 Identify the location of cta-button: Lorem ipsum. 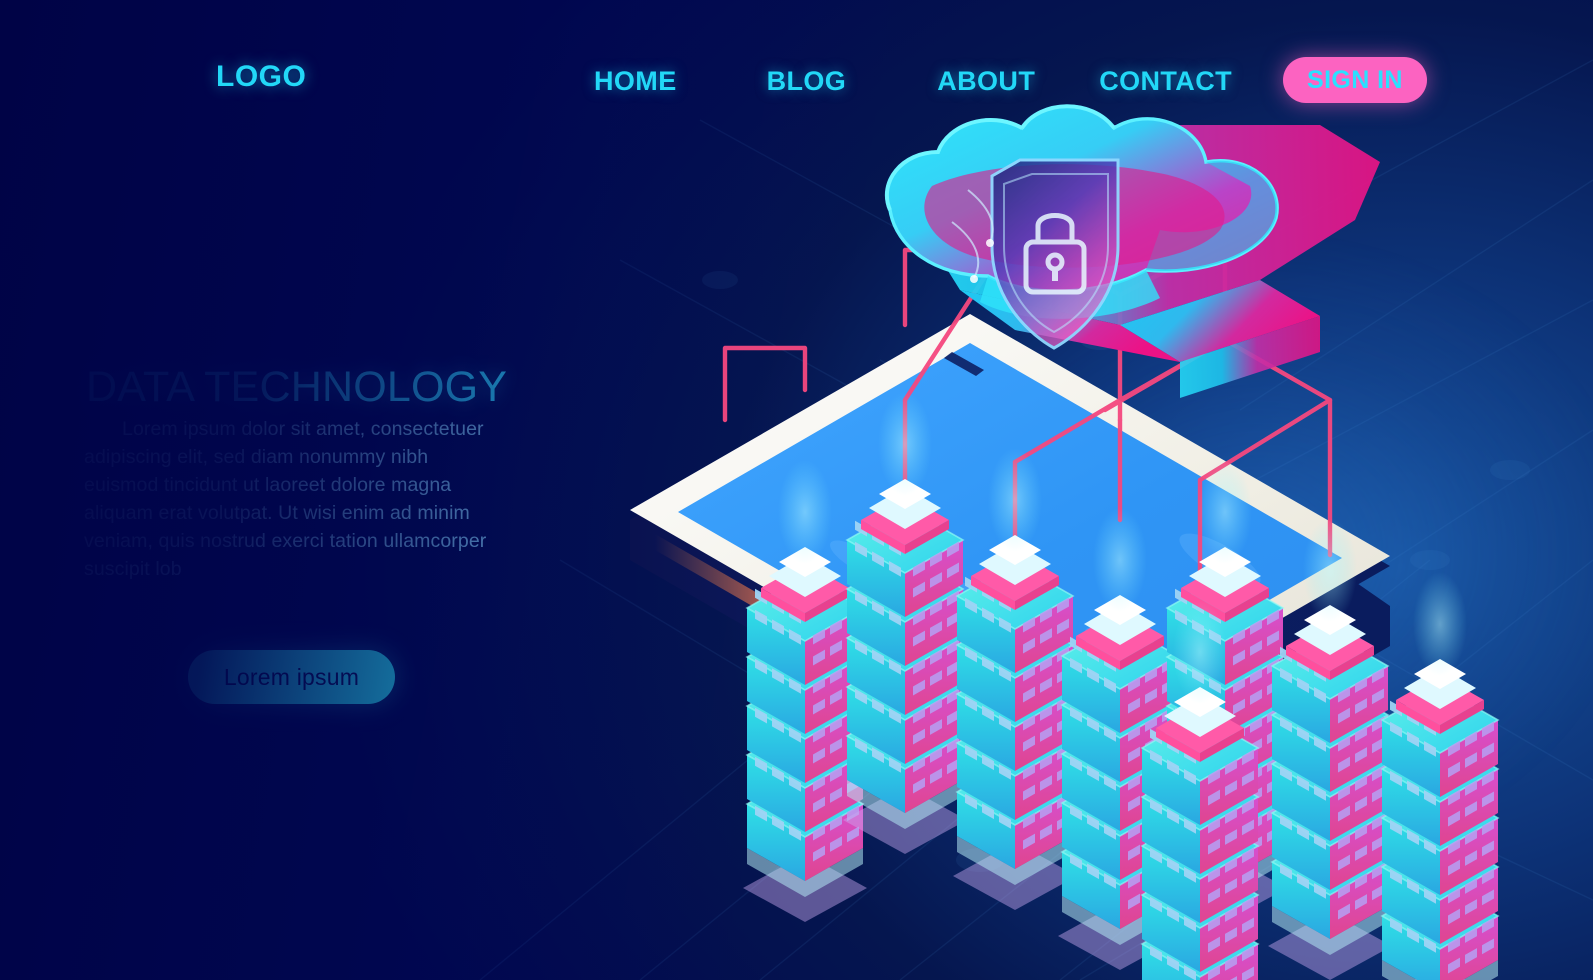
(291, 677).